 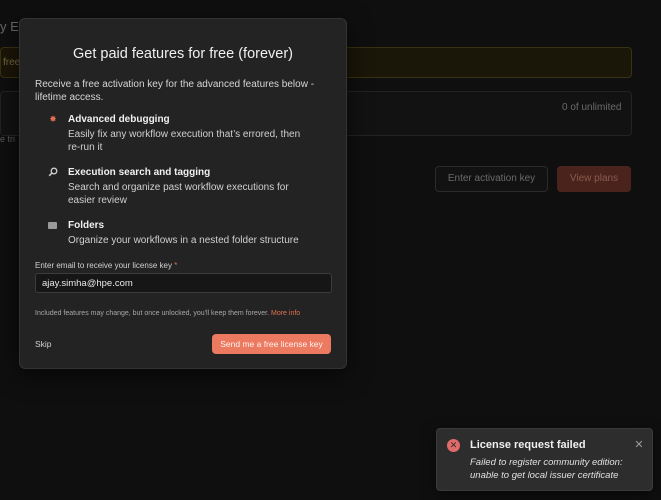 I want to click on feature-title: Execution search and tagging, so click(x=139, y=172).